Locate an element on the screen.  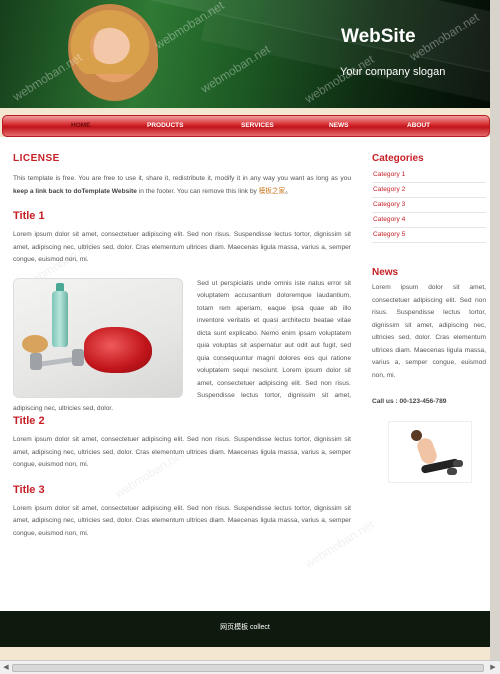
category-link-5: Category 5 is located at coordinates (429, 235).